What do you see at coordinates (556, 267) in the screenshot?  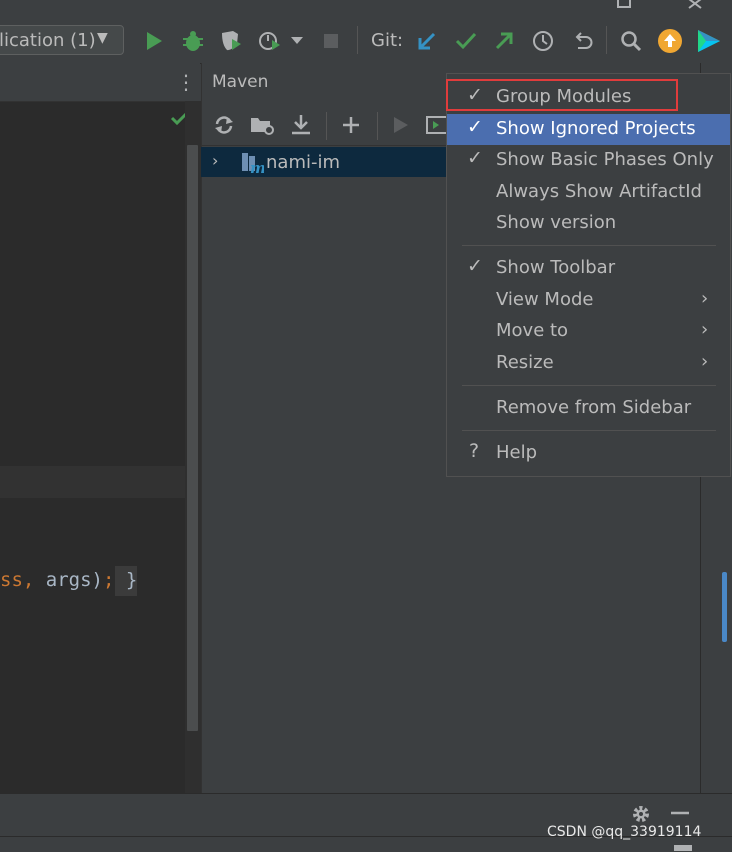 I see `menu-item-label: Show Toolbar` at bounding box center [556, 267].